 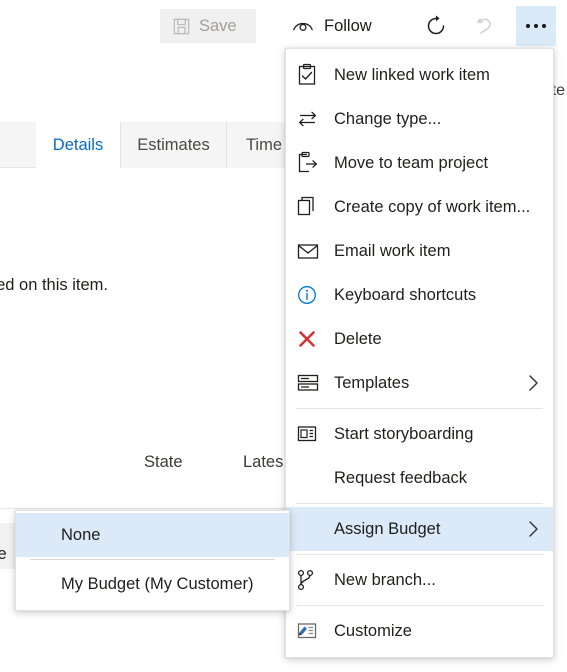 I want to click on menu-item-templates: Templates, so click(x=419, y=383).